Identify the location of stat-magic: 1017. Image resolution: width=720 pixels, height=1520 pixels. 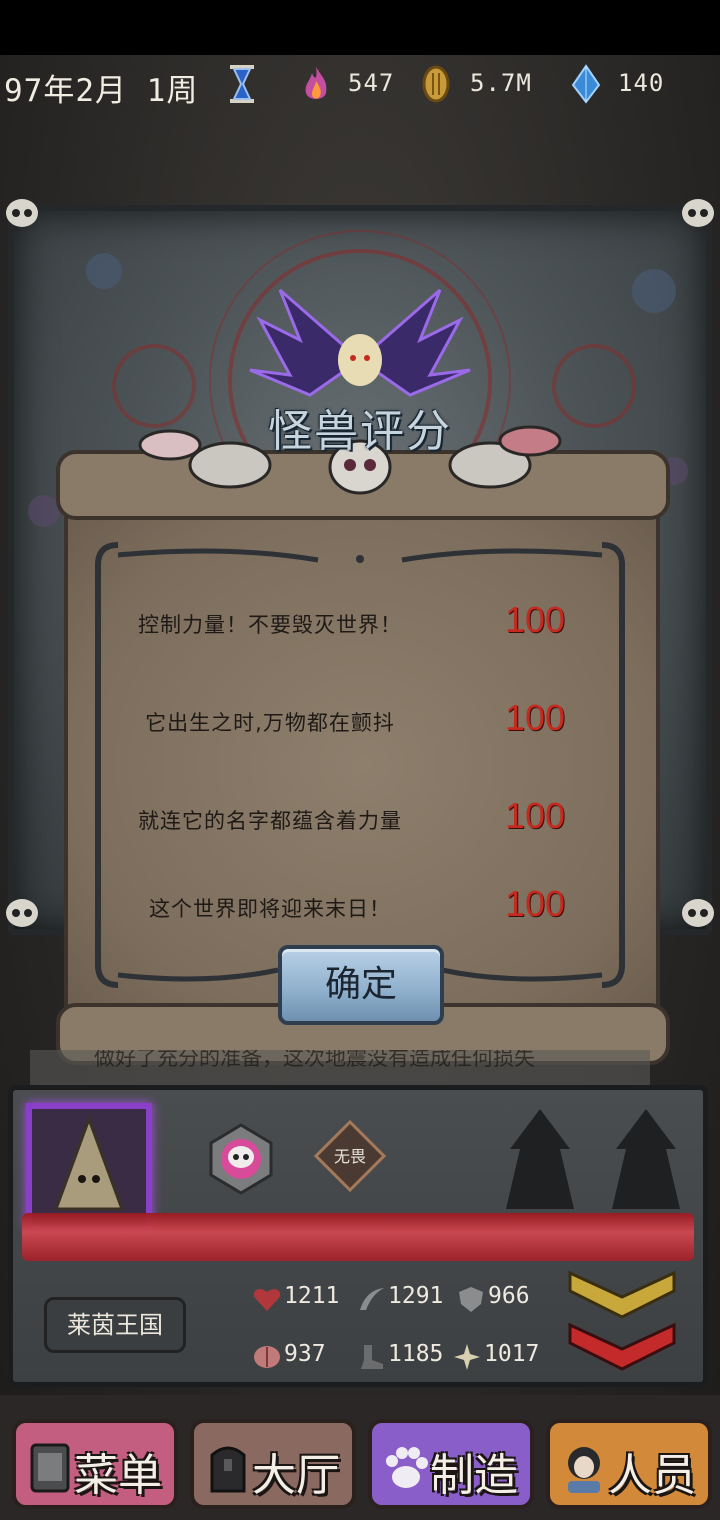
(502, 1356).